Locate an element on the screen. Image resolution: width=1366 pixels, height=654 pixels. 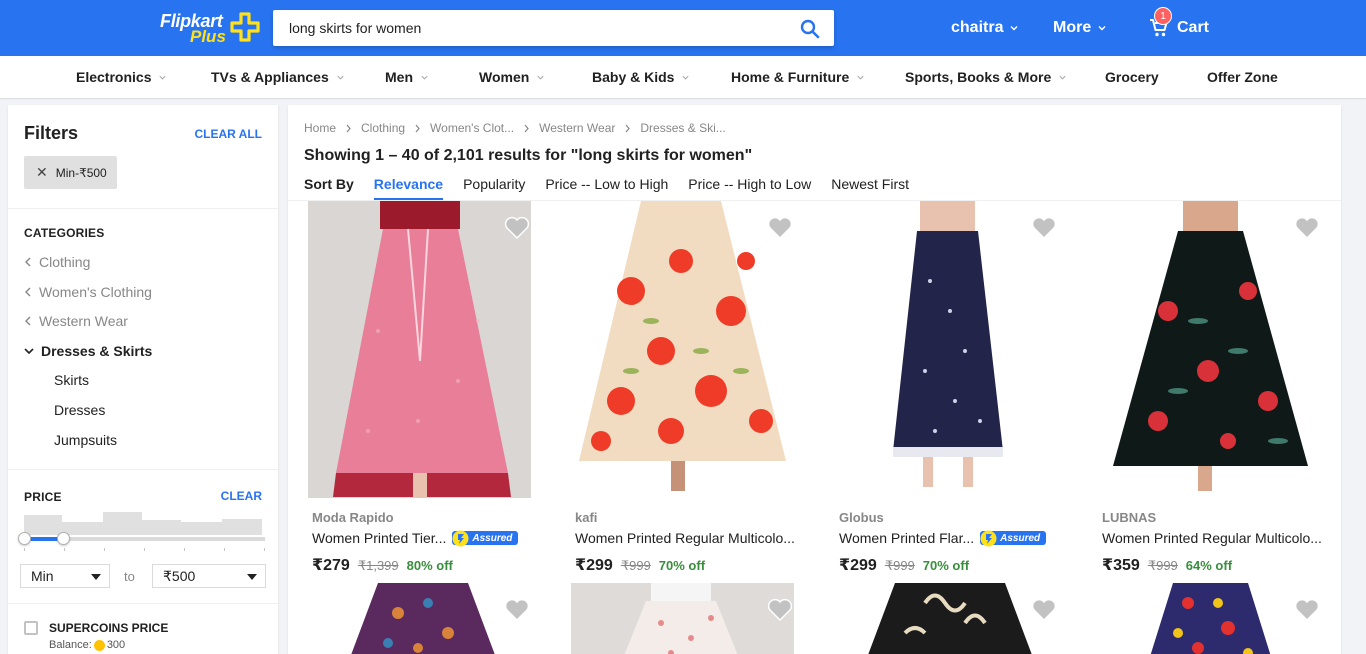
product-brand: LUBNAS is located at coordinates (1129, 517).